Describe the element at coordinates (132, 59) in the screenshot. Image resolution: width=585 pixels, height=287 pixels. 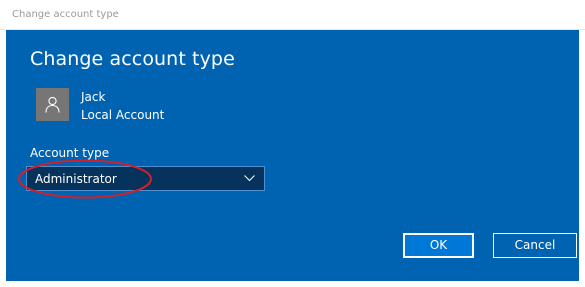
I see `dialog-heading: Change account type` at that location.